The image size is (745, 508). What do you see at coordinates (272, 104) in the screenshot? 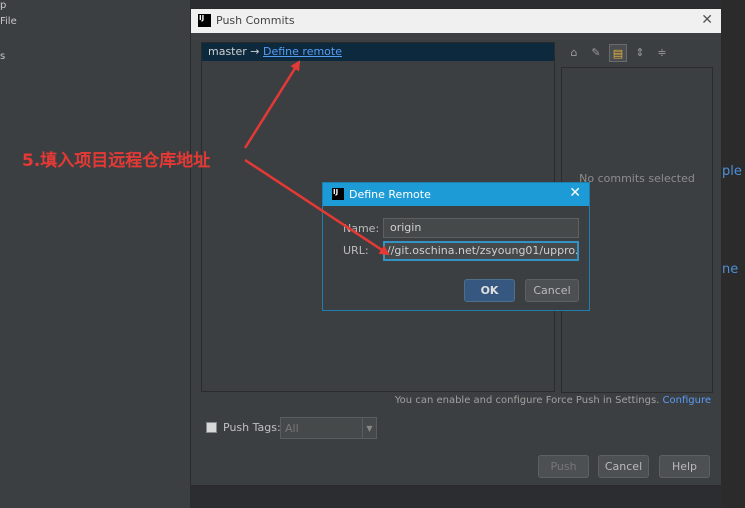
I see `arrow-to-define-remote` at bounding box center [272, 104].